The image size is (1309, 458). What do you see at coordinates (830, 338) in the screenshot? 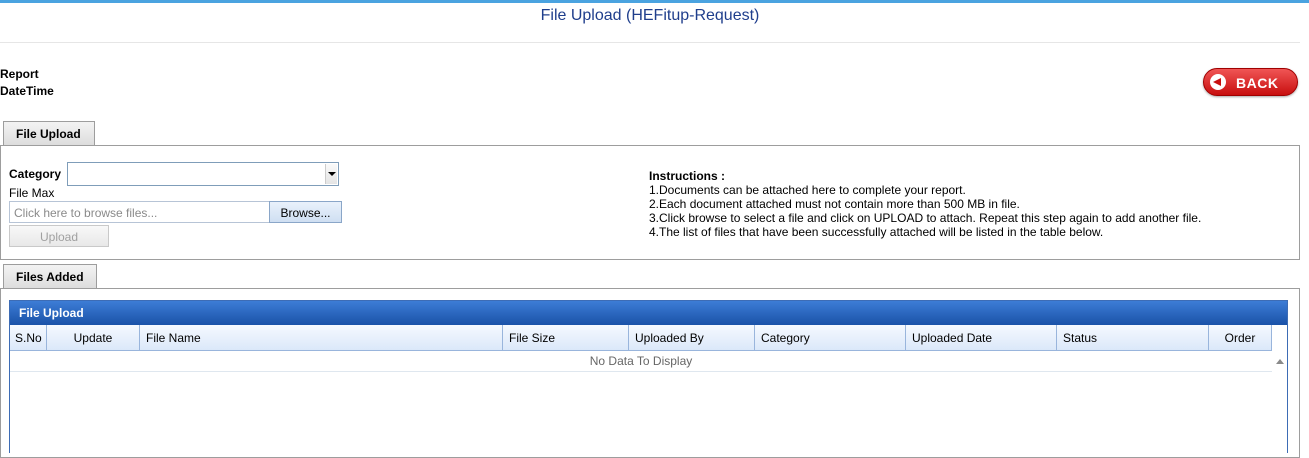
I see `column-header-category: Category` at bounding box center [830, 338].